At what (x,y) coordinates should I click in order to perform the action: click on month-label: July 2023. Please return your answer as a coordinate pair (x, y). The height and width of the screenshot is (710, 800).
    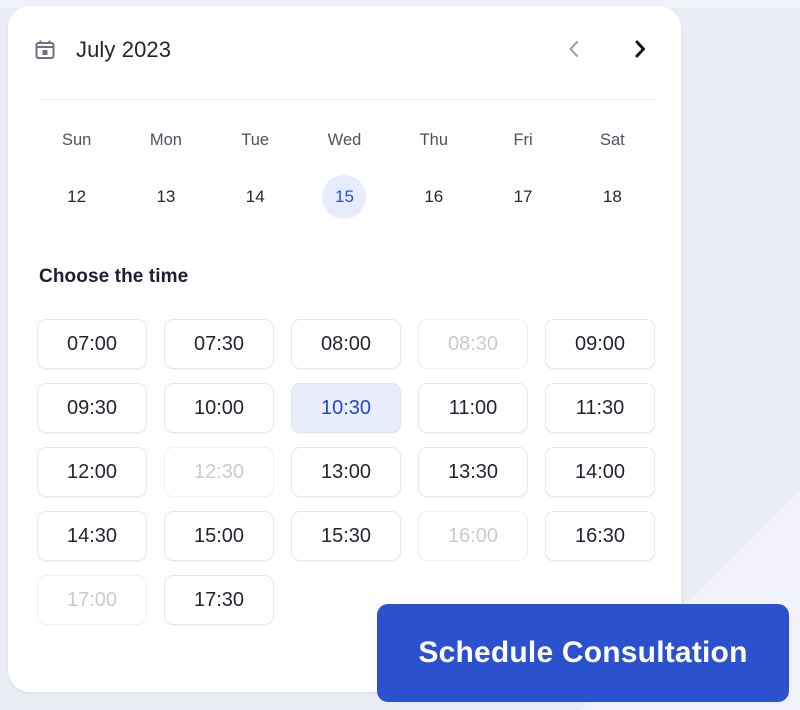
    Looking at the image, I should click on (124, 49).